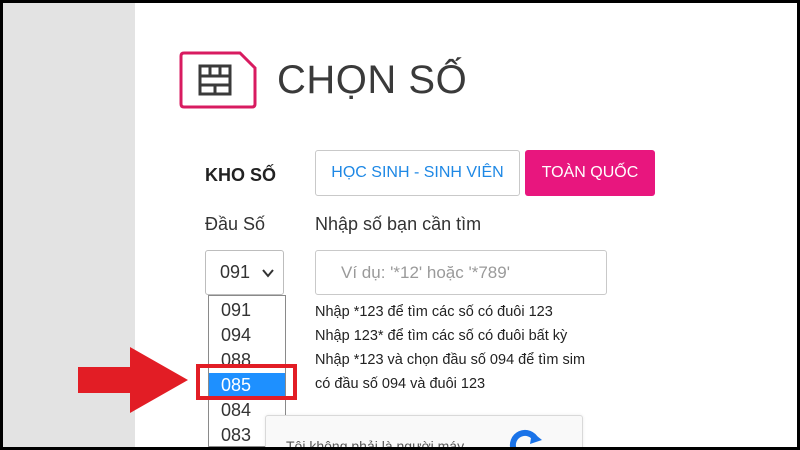  I want to click on prefix-select: 091, so click(244, 272).